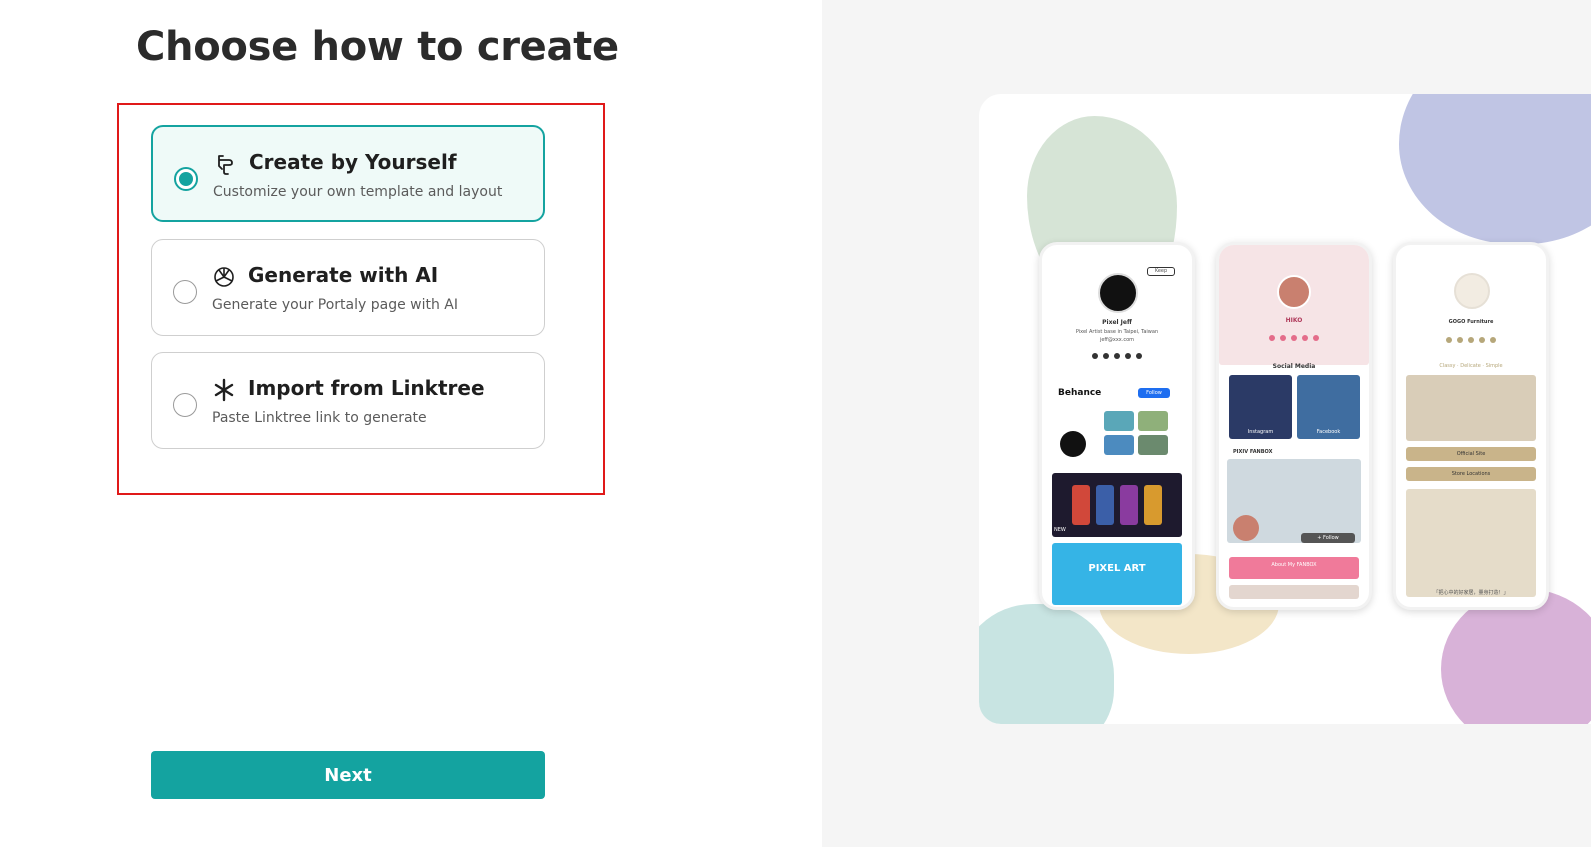 The image size is (1591, 847). What do you see at coordinates (1161, 271) in the screenshot?
I see `keep-label: Keep` at bounding box center [1161, 271].